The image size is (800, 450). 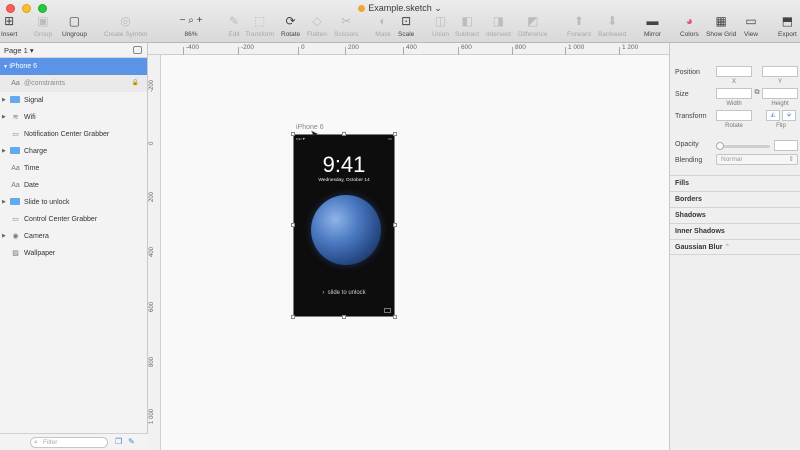 I want to click on toolbar-label: Ungroup, so click(x=74, y=34).